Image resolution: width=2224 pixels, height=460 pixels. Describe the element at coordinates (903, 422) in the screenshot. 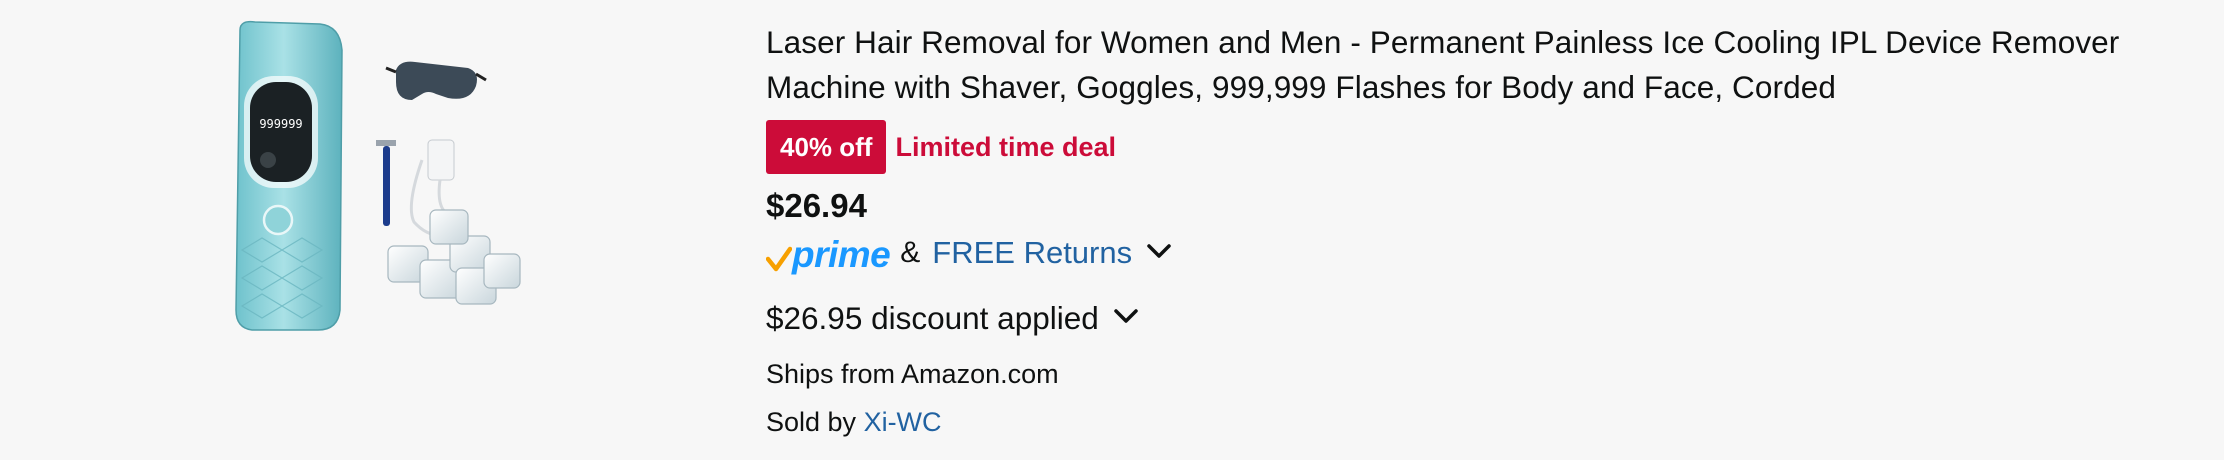

I see `seller-link: Xi-WC` at that location.